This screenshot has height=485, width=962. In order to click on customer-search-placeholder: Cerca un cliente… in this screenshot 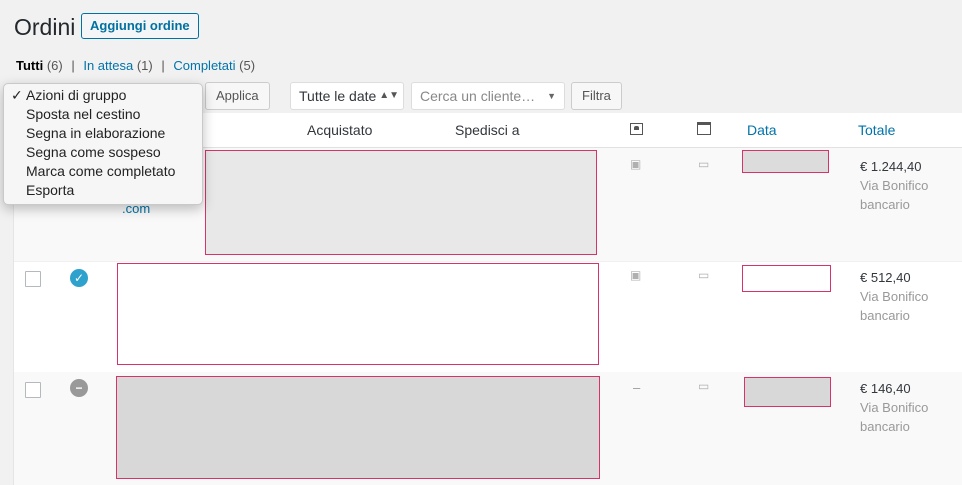, I will do `click(478, 96)`.